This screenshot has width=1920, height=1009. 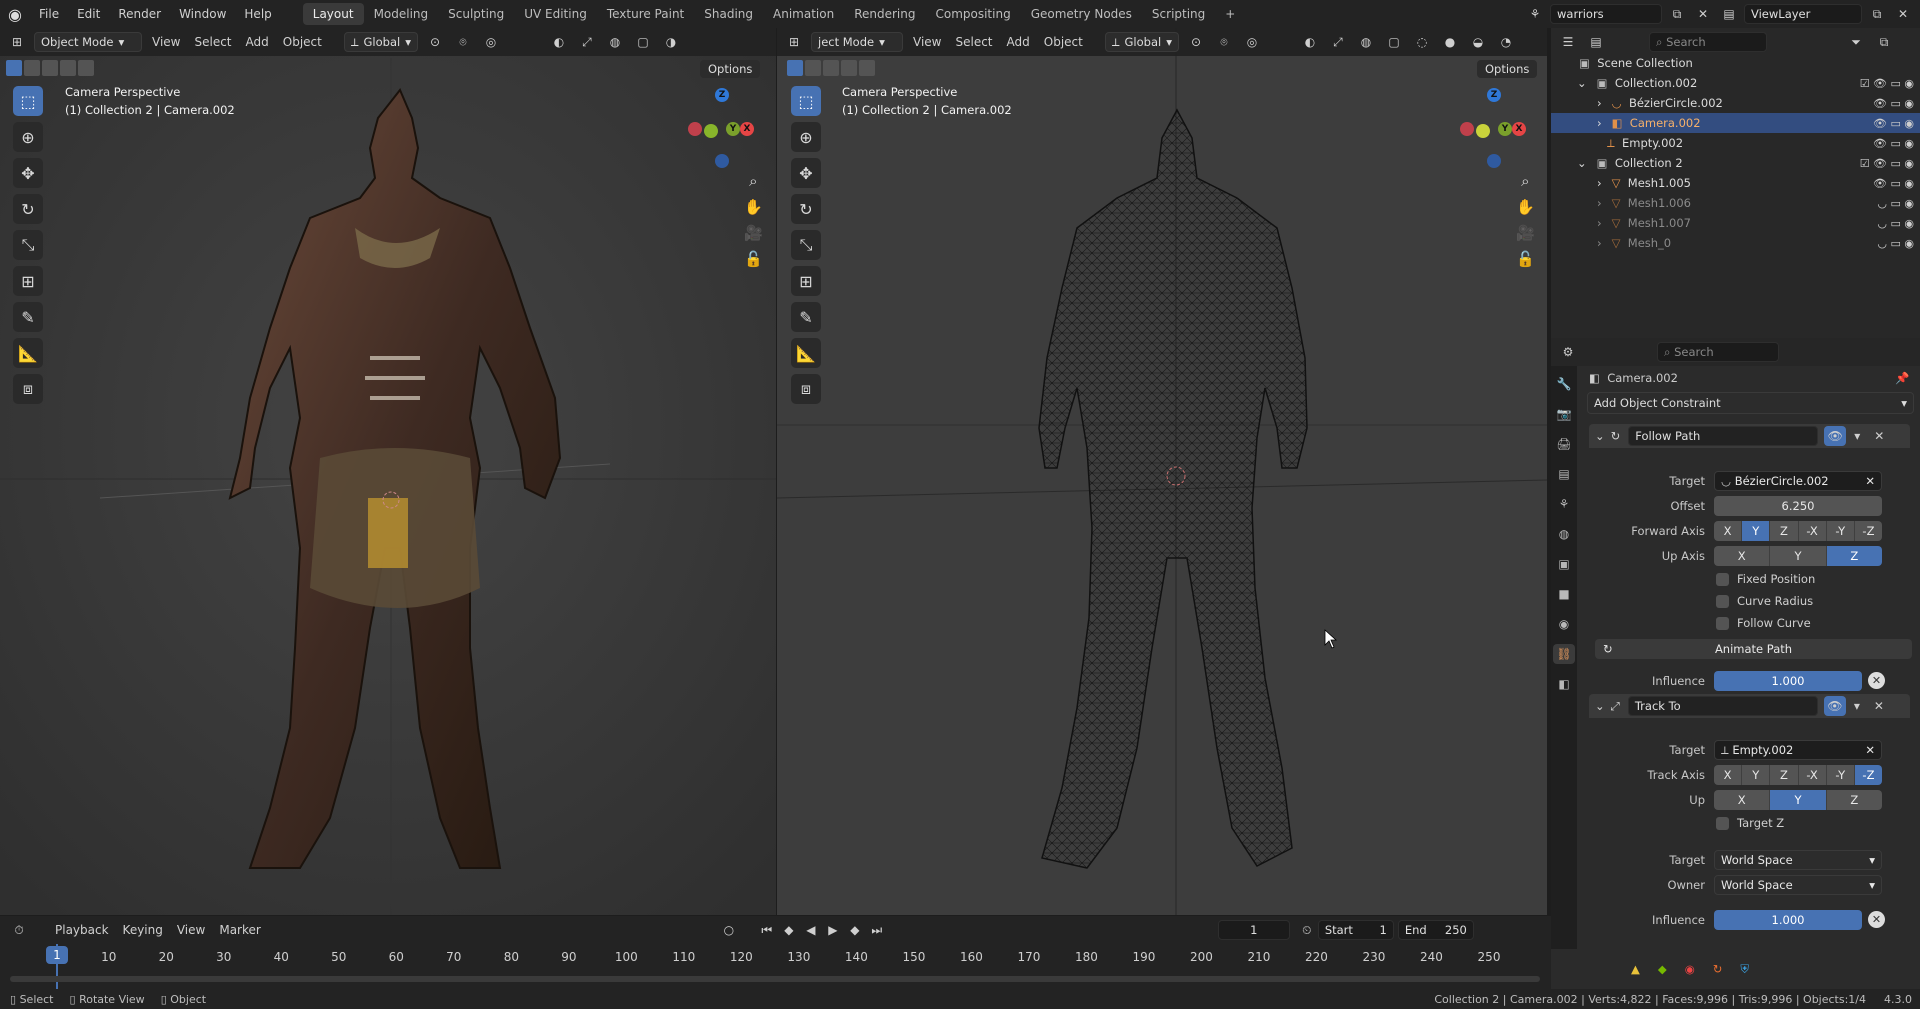 I want to click on outliner-row: ⟂ Empty.002 👁 ▭ ◉, so click(x=1735, y=143).